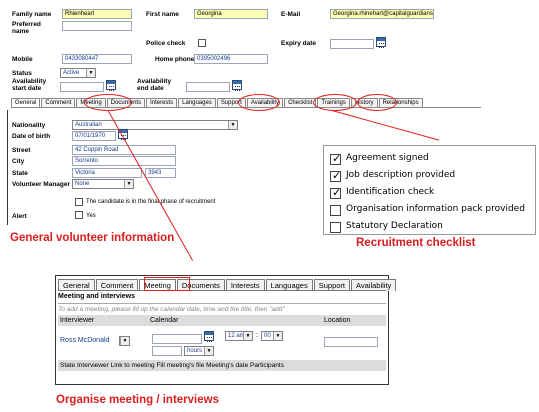  What do you see at coordinates (257, 335) in the screenshot?
I see `time-colon: :` at bounding box center [257, 335].